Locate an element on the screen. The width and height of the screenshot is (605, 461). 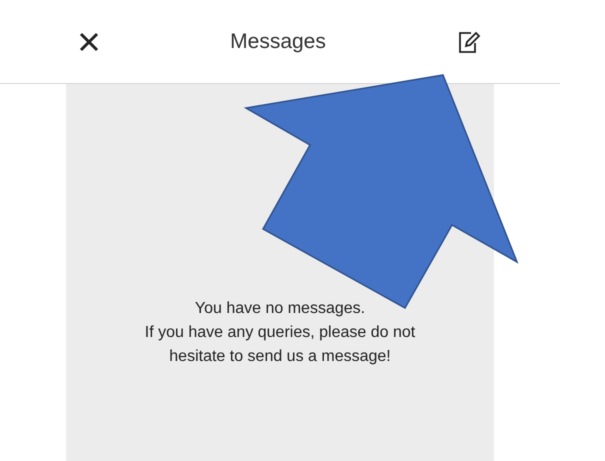
empty-message: You have no messages. If you have any queries, please do not hesitate to send us a message! is located at coordinates (280, 333).